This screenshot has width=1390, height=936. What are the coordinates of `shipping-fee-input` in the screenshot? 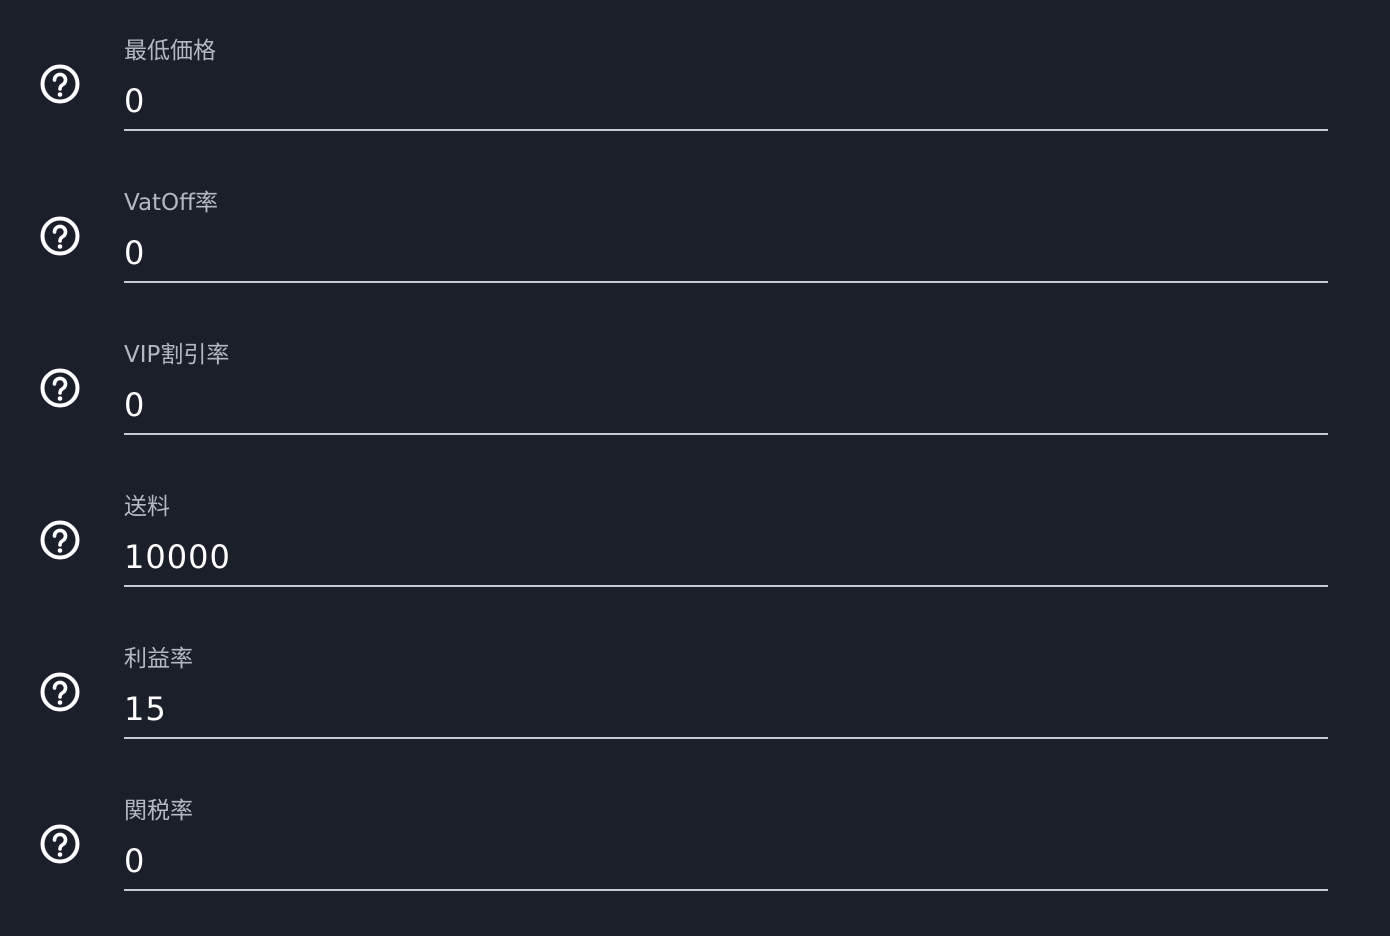 It's located at (726, 557).